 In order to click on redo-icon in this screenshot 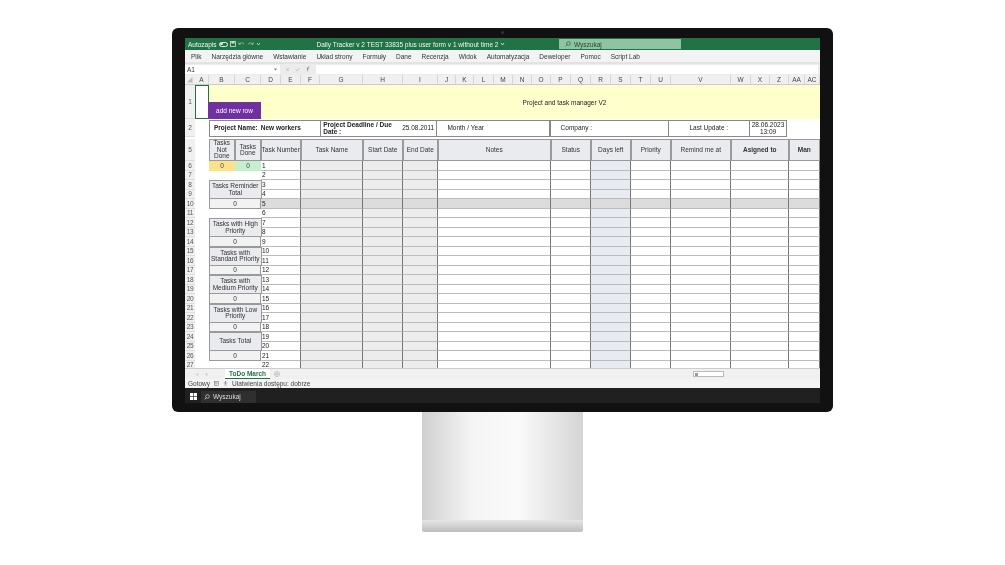, I will do `click(250, 44)`.